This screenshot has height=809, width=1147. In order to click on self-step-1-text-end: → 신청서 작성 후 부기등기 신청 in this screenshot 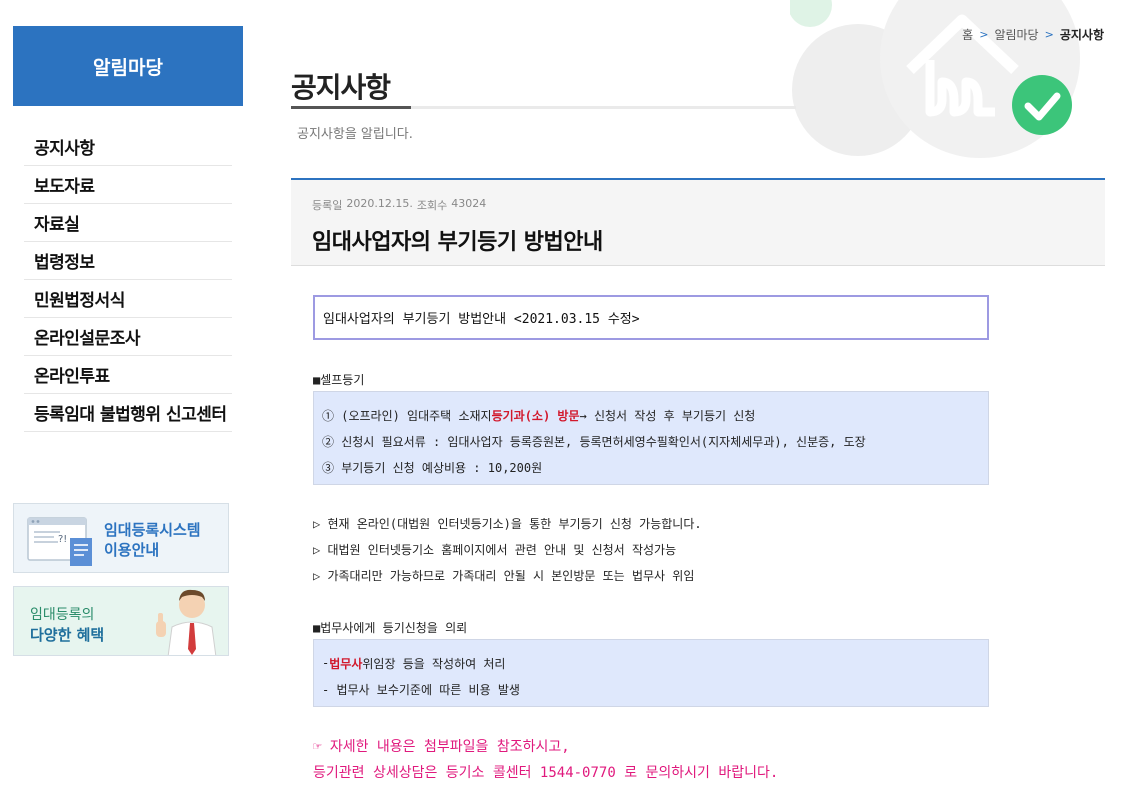, I will do `click(667, 415)`.